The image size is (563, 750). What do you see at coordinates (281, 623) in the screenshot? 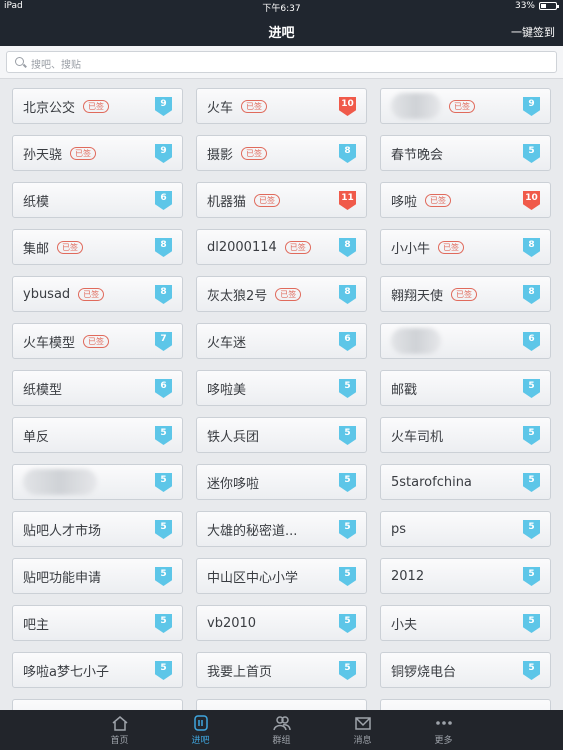
I see `forum-item: vb2010 5` at bounding box center [281, 623].